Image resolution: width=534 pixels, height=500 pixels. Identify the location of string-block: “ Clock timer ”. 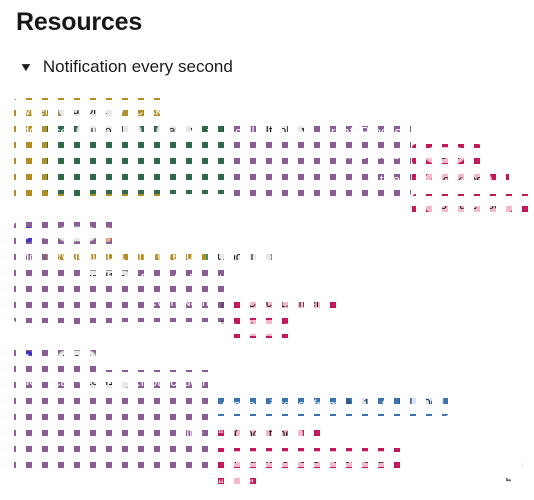
(267, 433).